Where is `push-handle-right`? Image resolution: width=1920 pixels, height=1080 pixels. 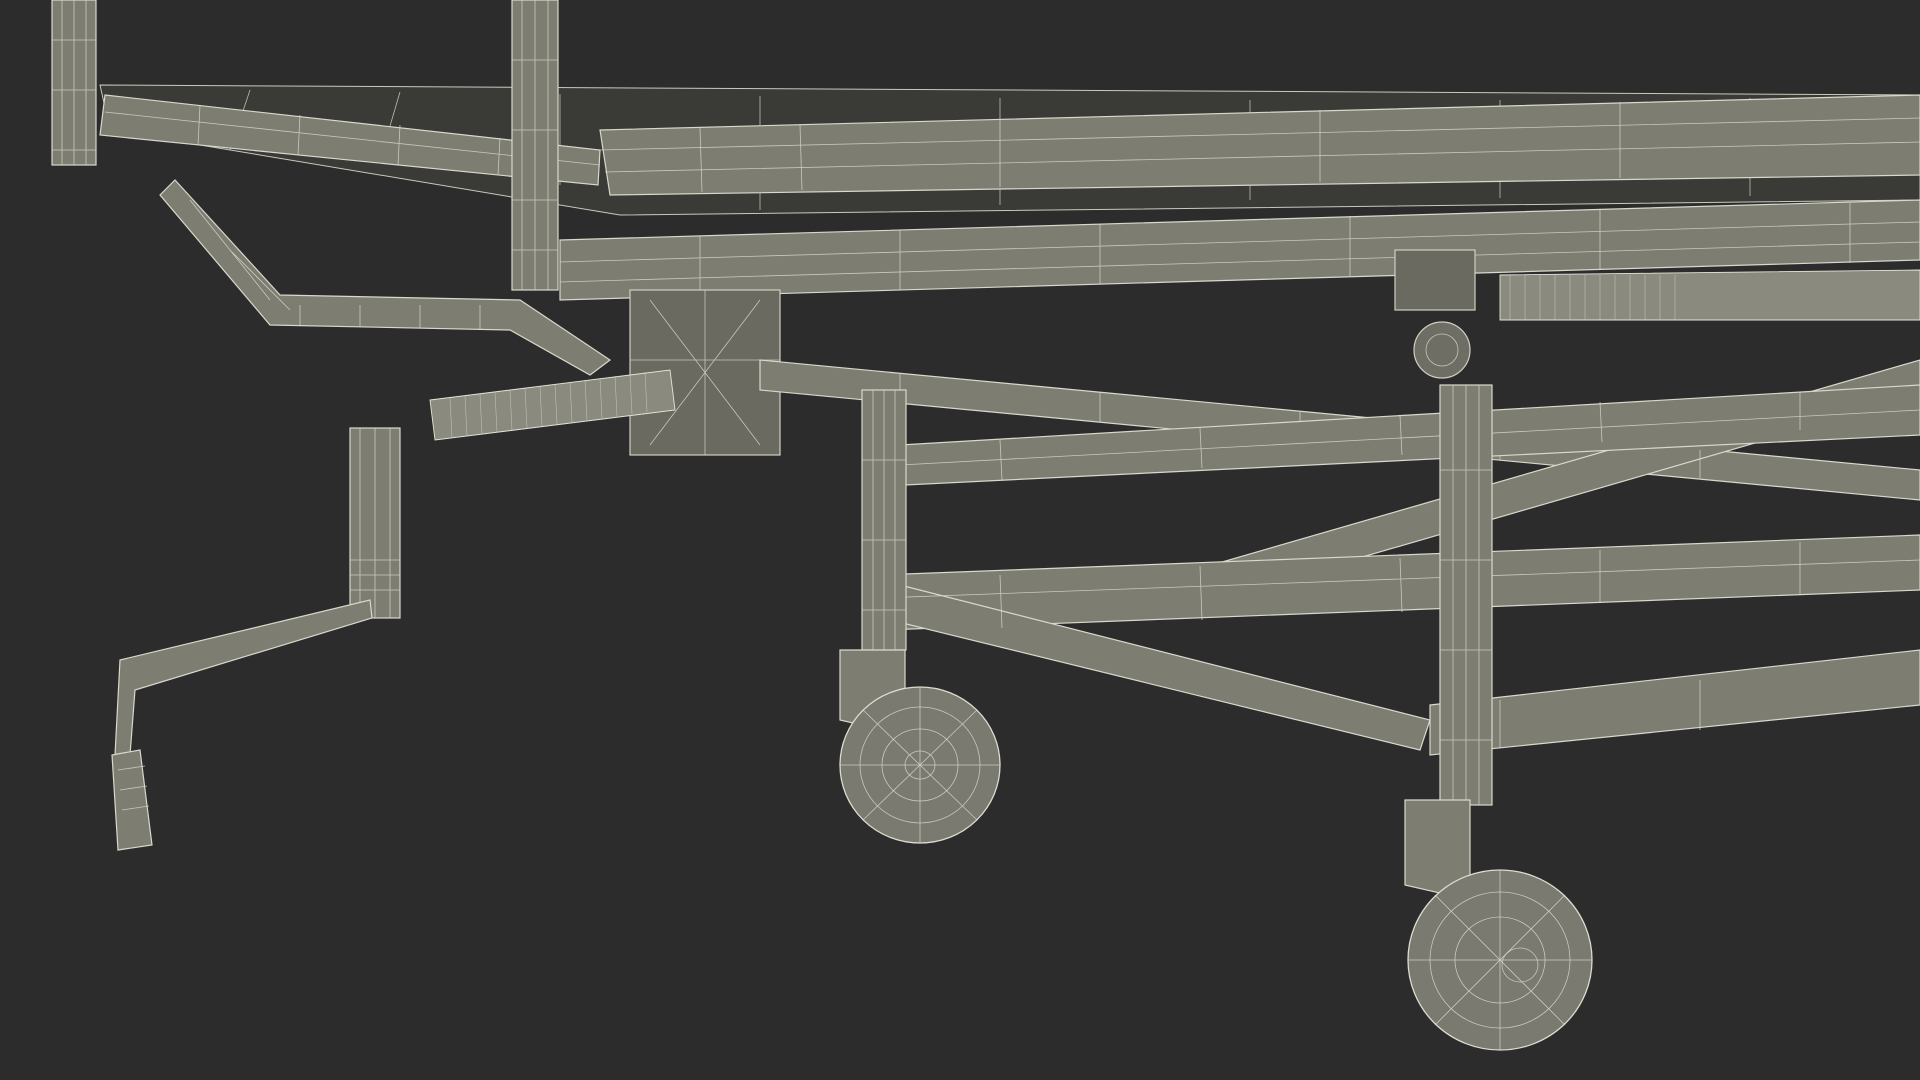
push-handle-right is located at coordinates (535, 145).